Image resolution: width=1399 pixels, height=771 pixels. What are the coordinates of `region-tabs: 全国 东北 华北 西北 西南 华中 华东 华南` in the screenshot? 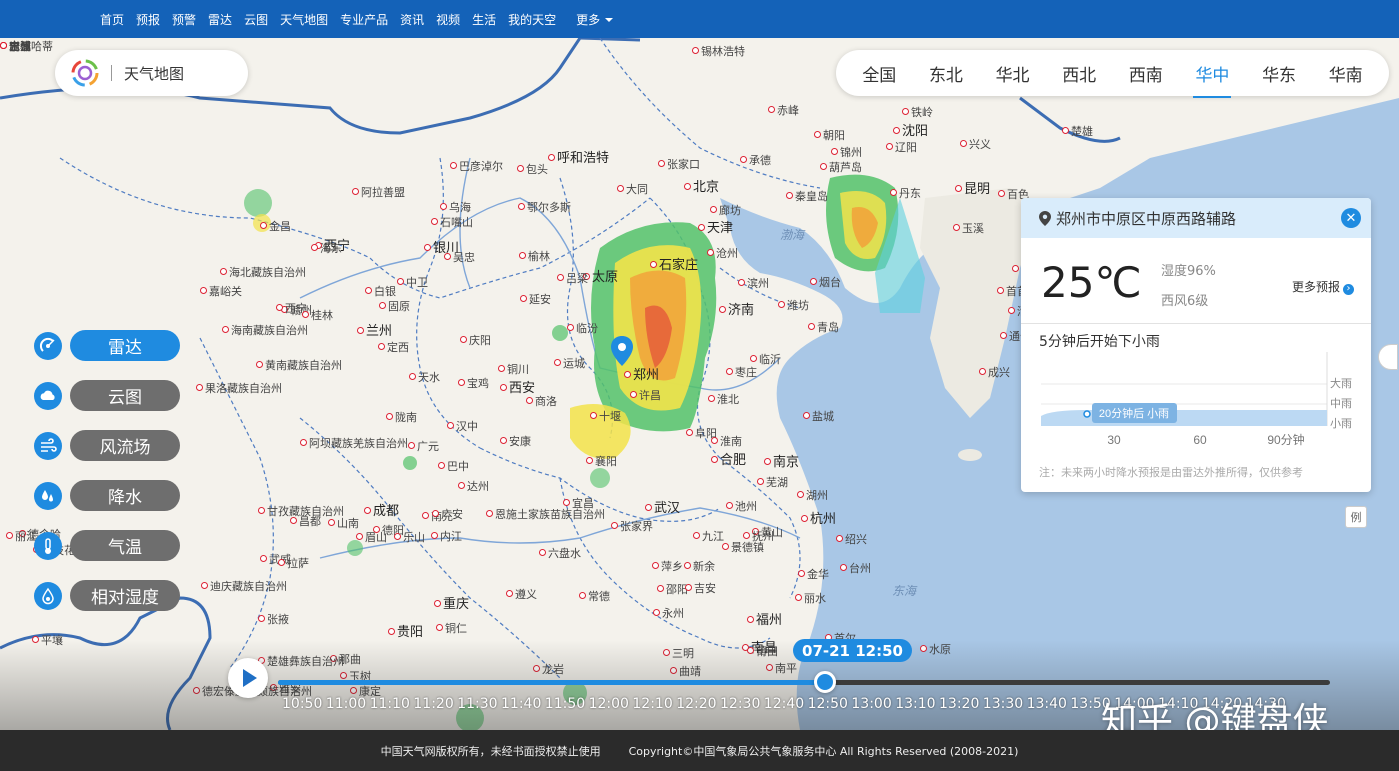 It's located at (1112, 74).